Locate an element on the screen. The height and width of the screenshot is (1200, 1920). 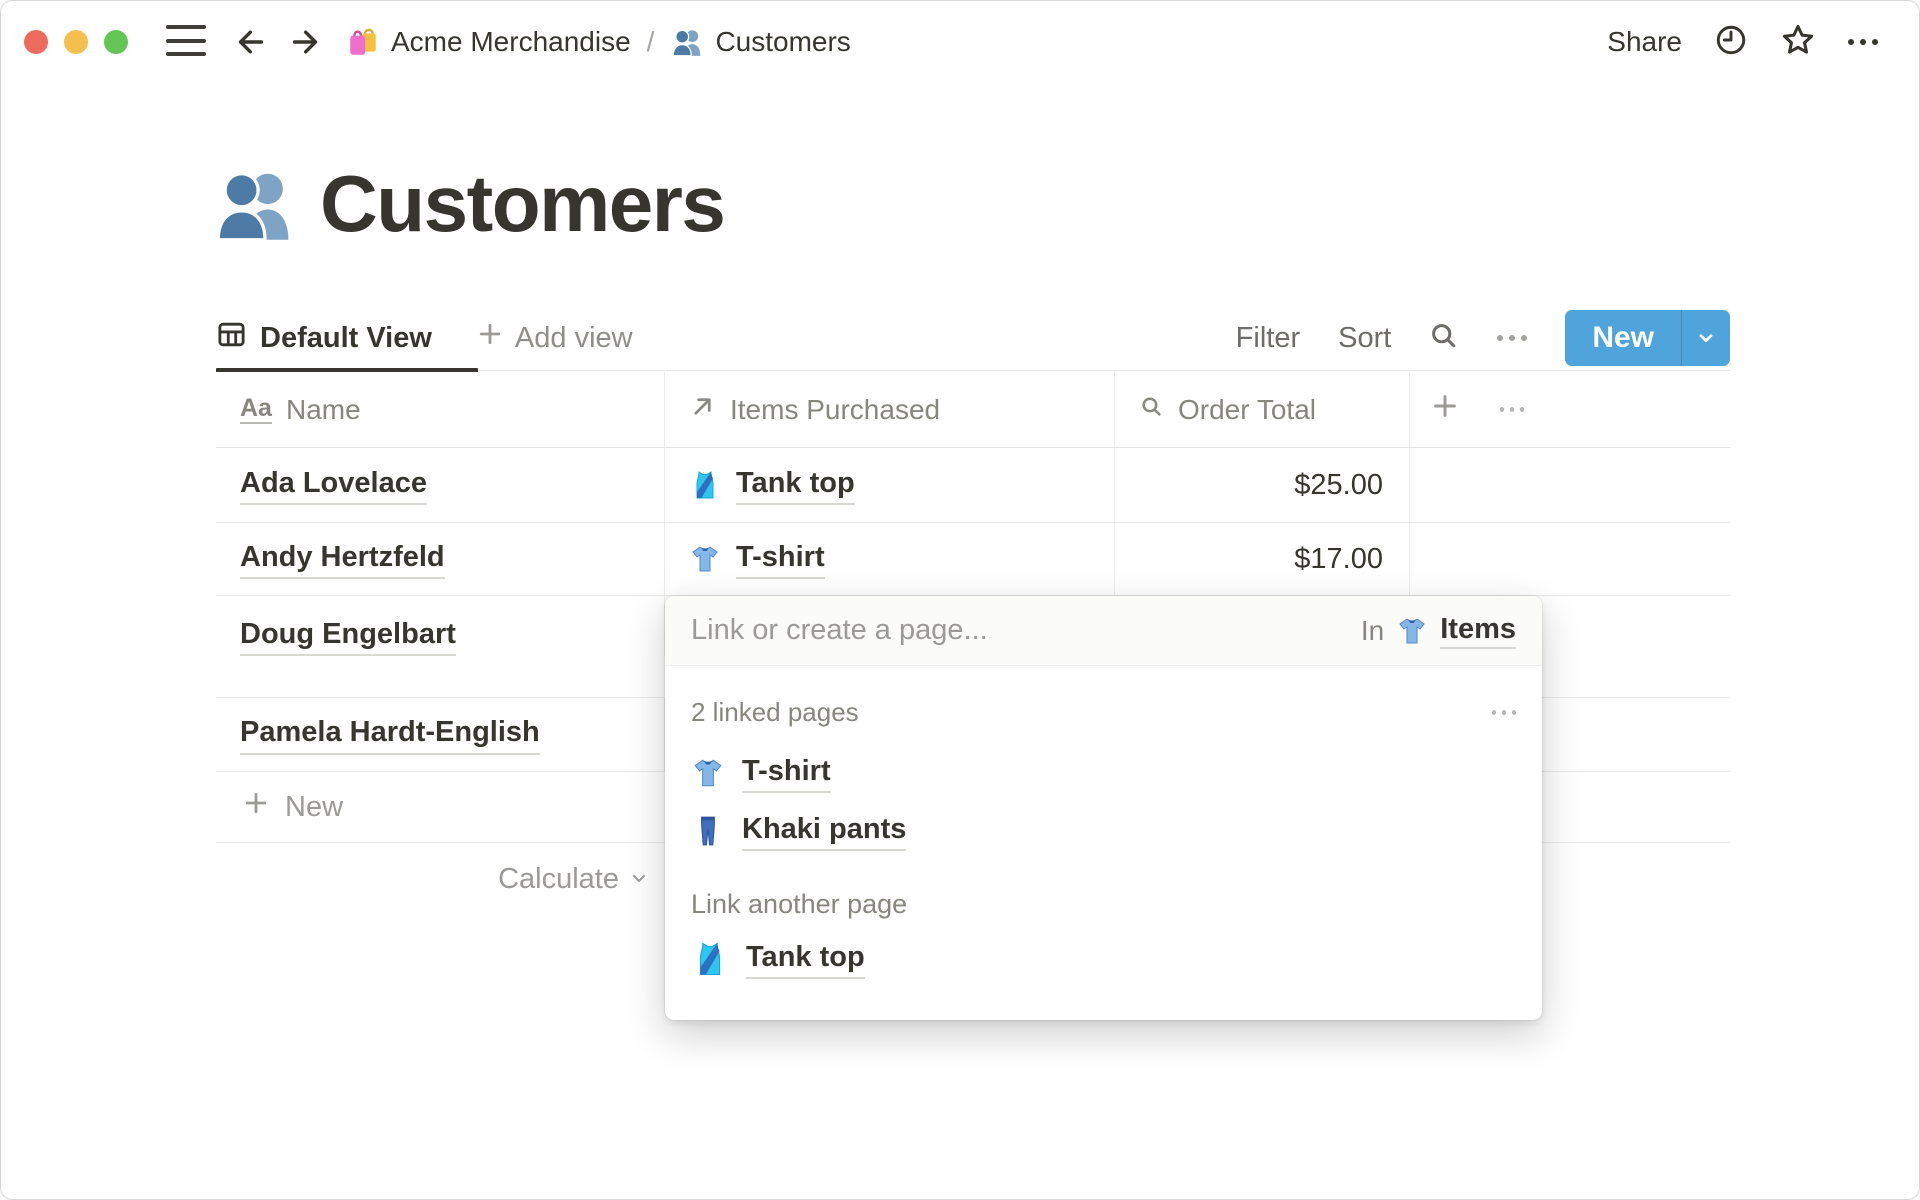
search-icon is located at coordinates (1444, 338).